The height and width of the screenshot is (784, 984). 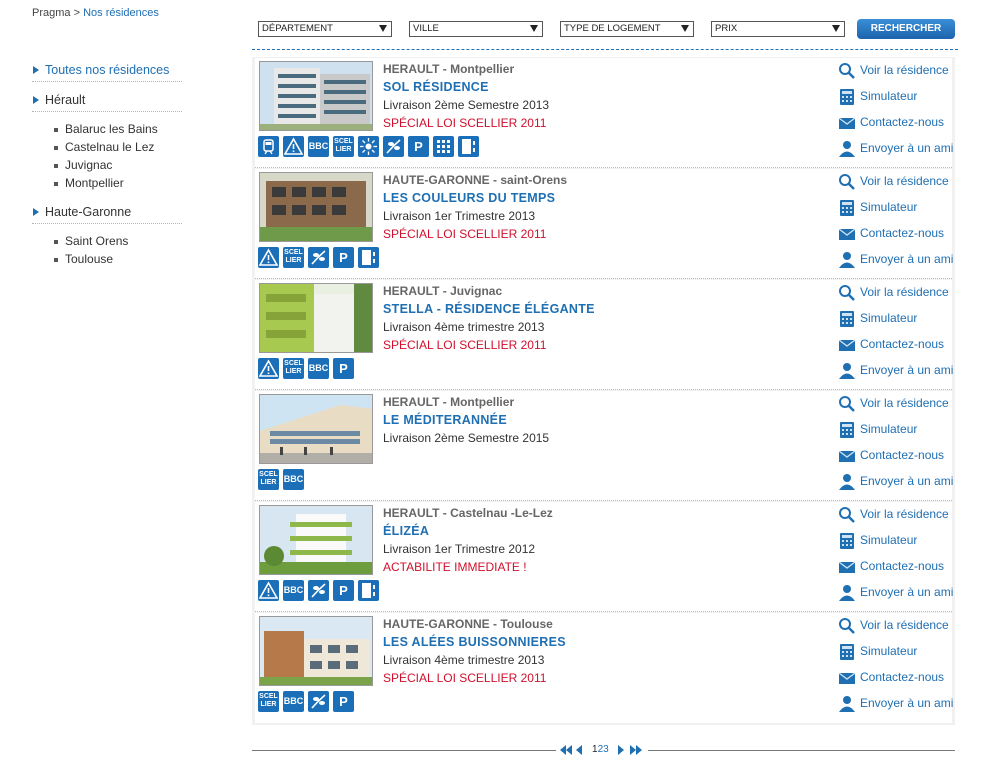 I want to click on select-value: PRIX, so click(x=726, y=28).